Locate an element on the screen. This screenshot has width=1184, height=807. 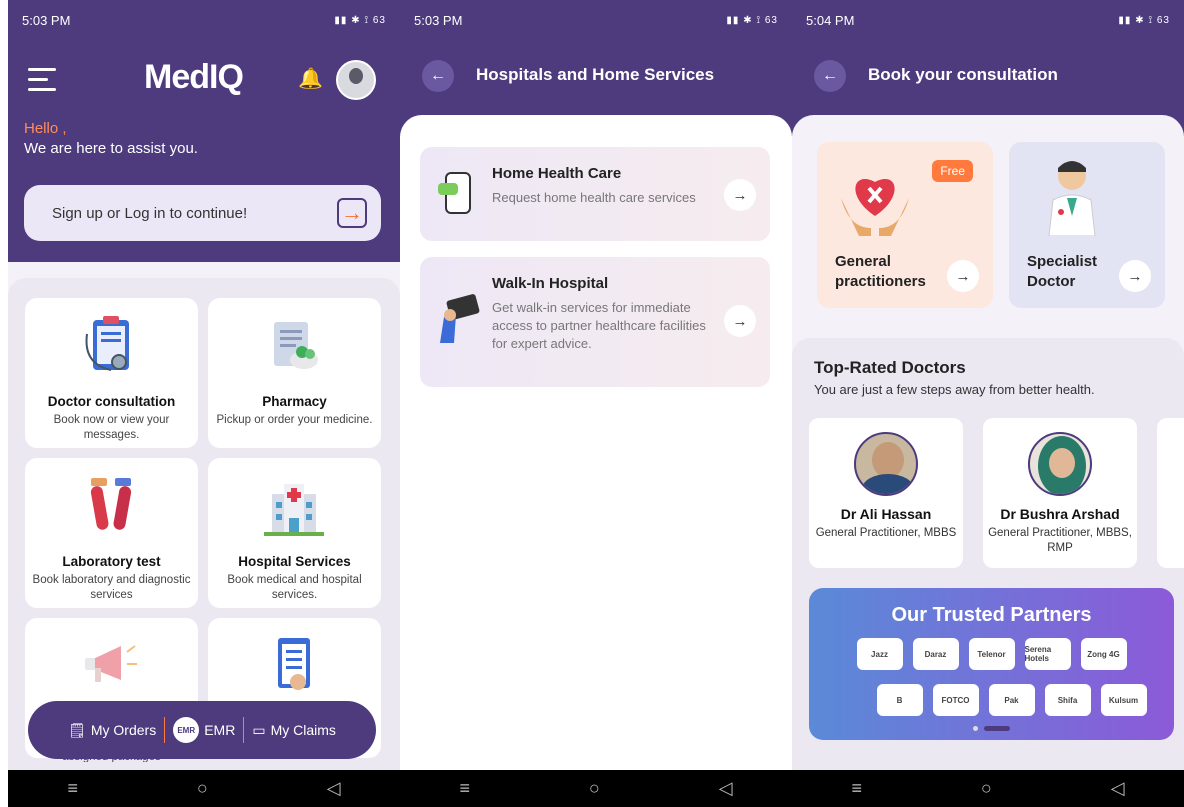
status-time: 5:04 PM is located at coordinates (830, 20).